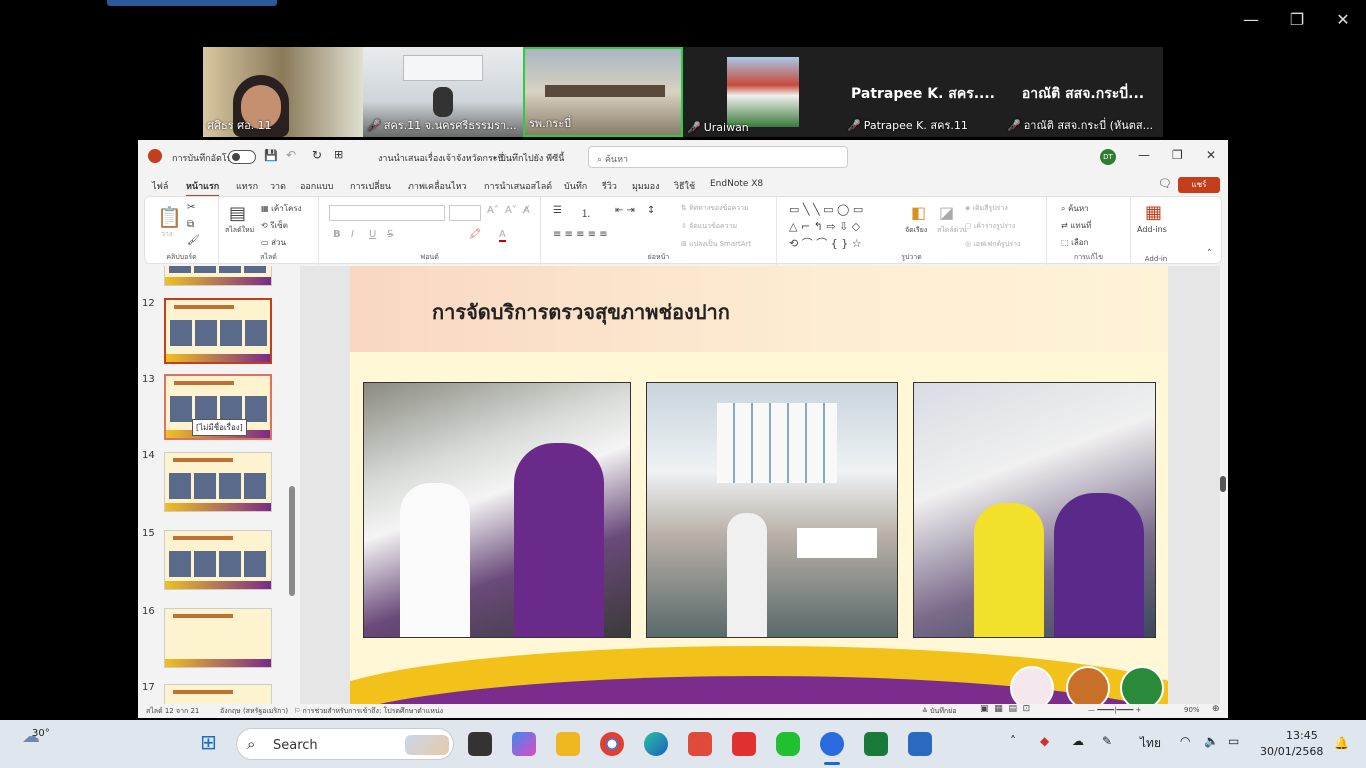 The height and width of the screenshot is (768, 1366). I want to click on strikethrough-button: S, so click(390, 234).